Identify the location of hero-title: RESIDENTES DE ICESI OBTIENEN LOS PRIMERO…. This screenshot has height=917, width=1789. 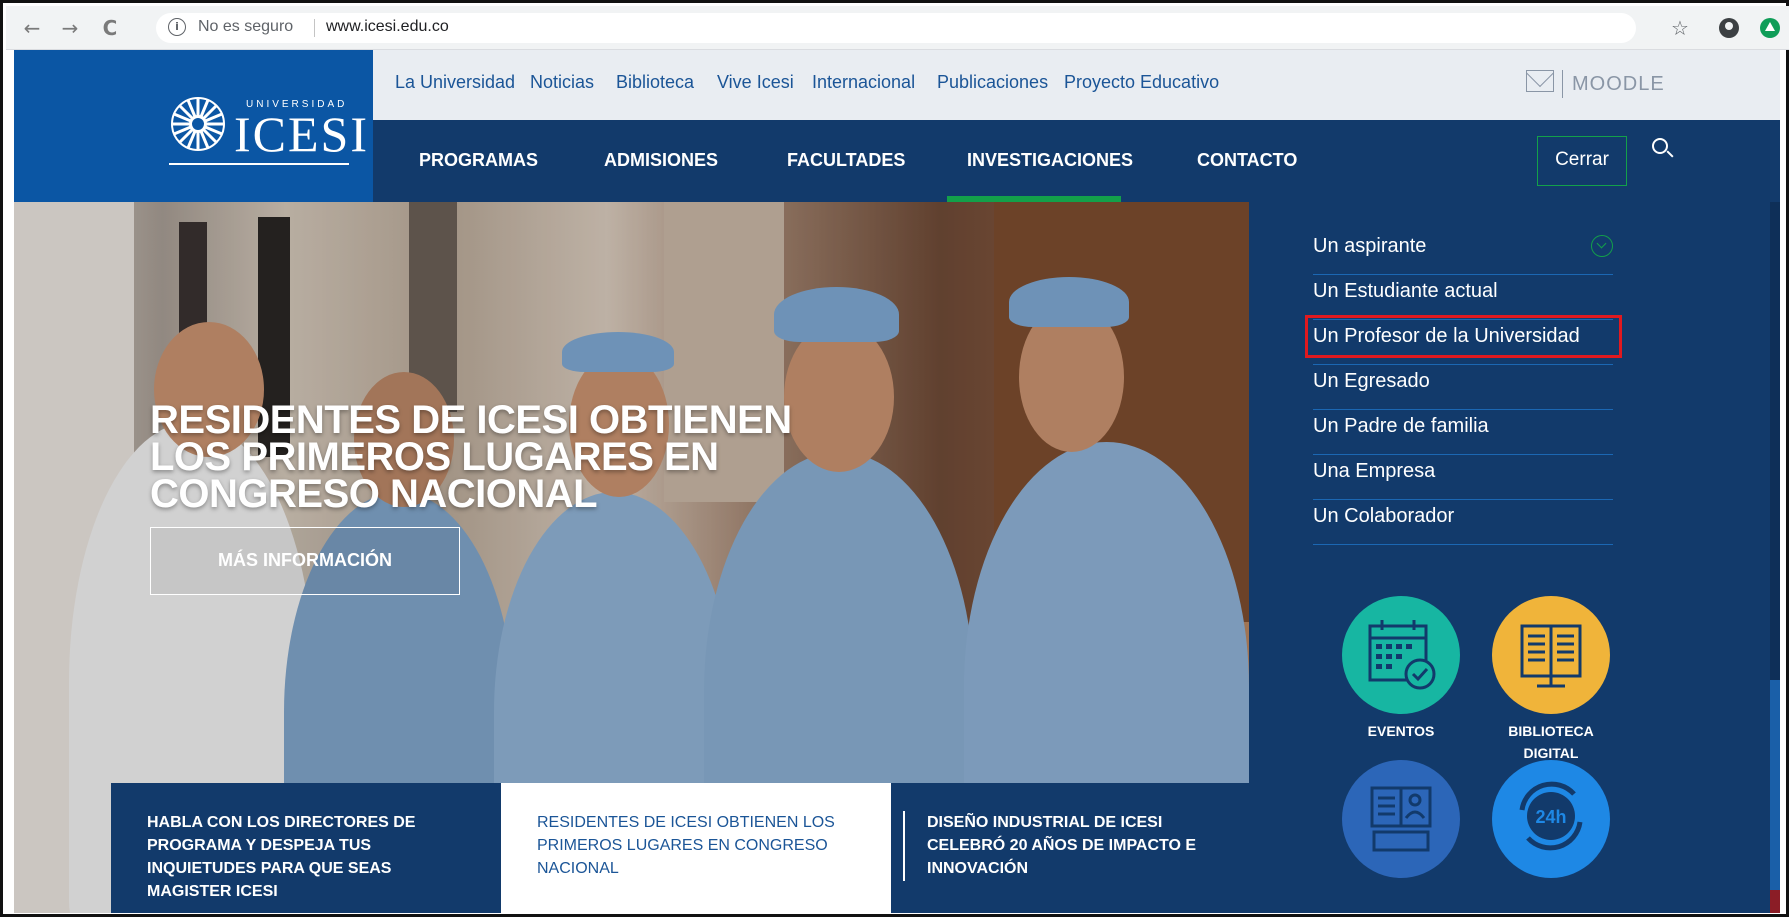
(471, 457).